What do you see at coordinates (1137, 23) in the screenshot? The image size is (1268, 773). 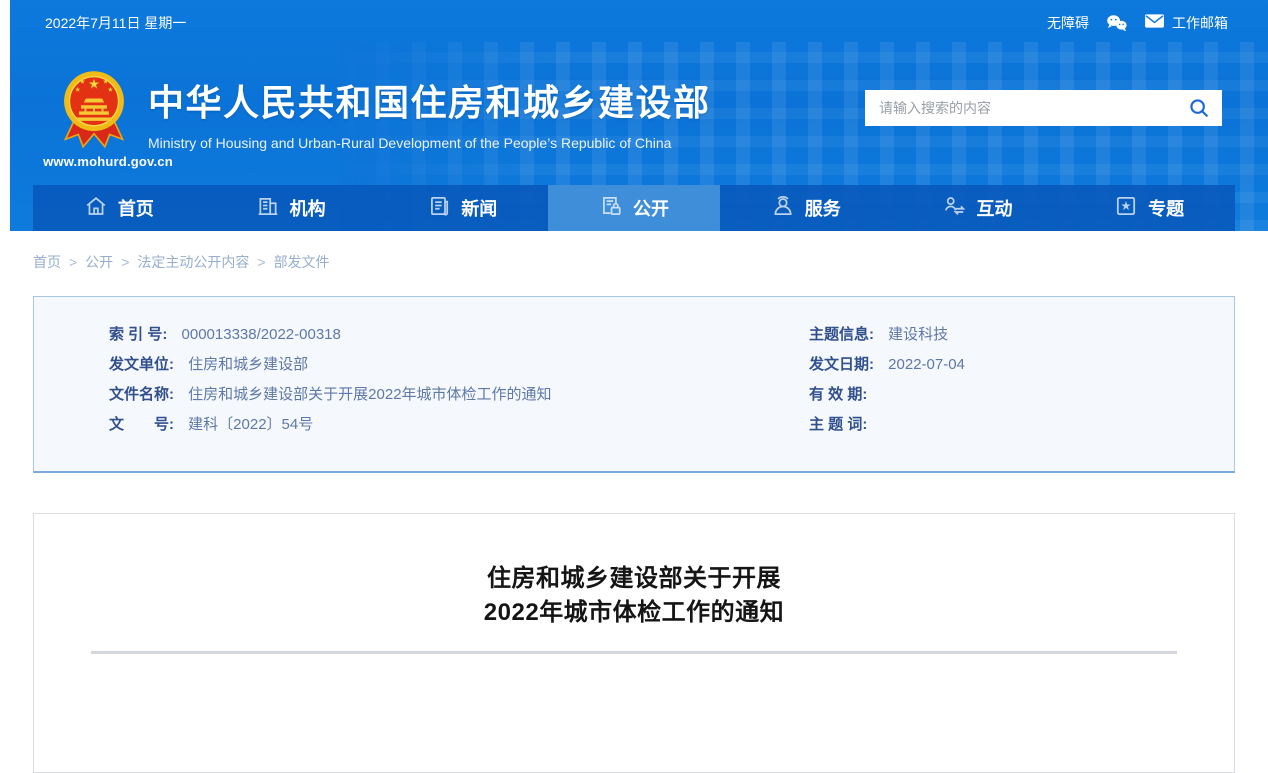 I see `topbar-actions: 无障碍 工作邮箱` at bounding box center [1137, 23].